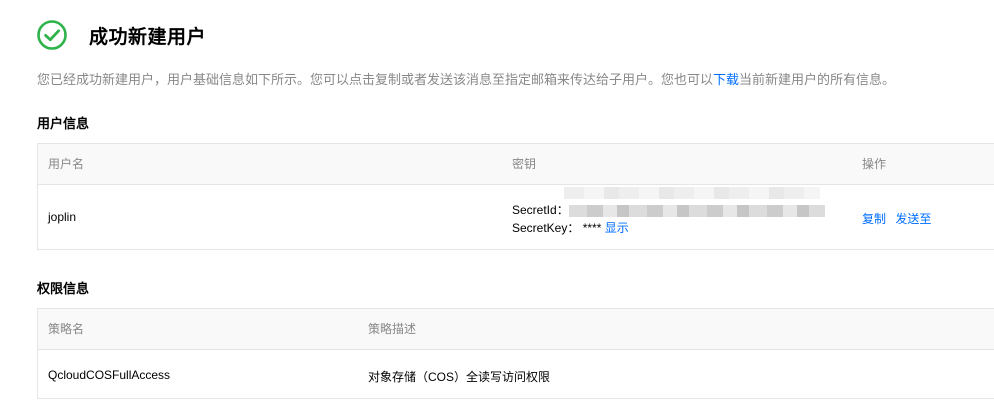 The width and height of the screenshot is (994, 408). What do you see at coordinates (63, 288) in the screenshot?
I see `permission-info-title: 权限信息` at bounding box center [63, 288].